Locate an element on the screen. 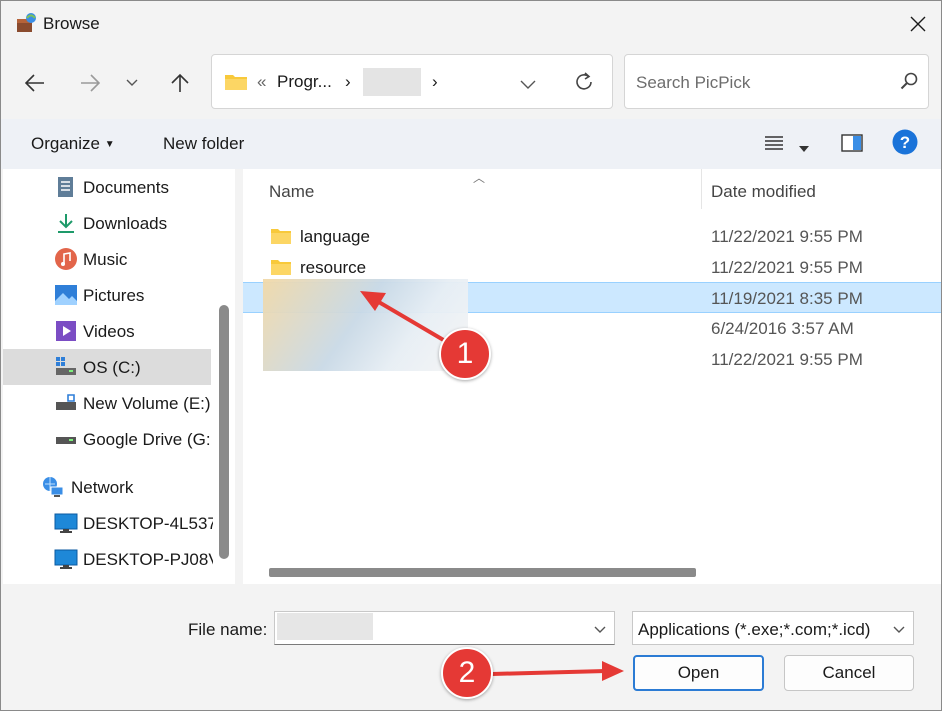  sidebar-item-label: Music is located at coordinates (105, 259).